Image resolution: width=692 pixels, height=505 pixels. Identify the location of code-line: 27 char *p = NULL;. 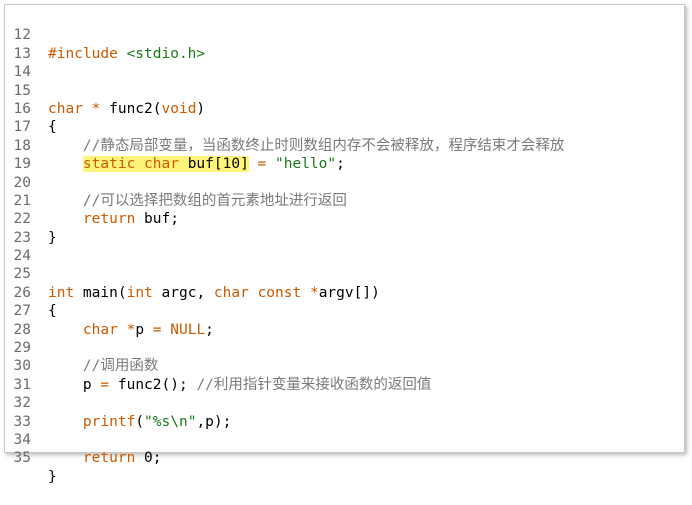
(344, 310).